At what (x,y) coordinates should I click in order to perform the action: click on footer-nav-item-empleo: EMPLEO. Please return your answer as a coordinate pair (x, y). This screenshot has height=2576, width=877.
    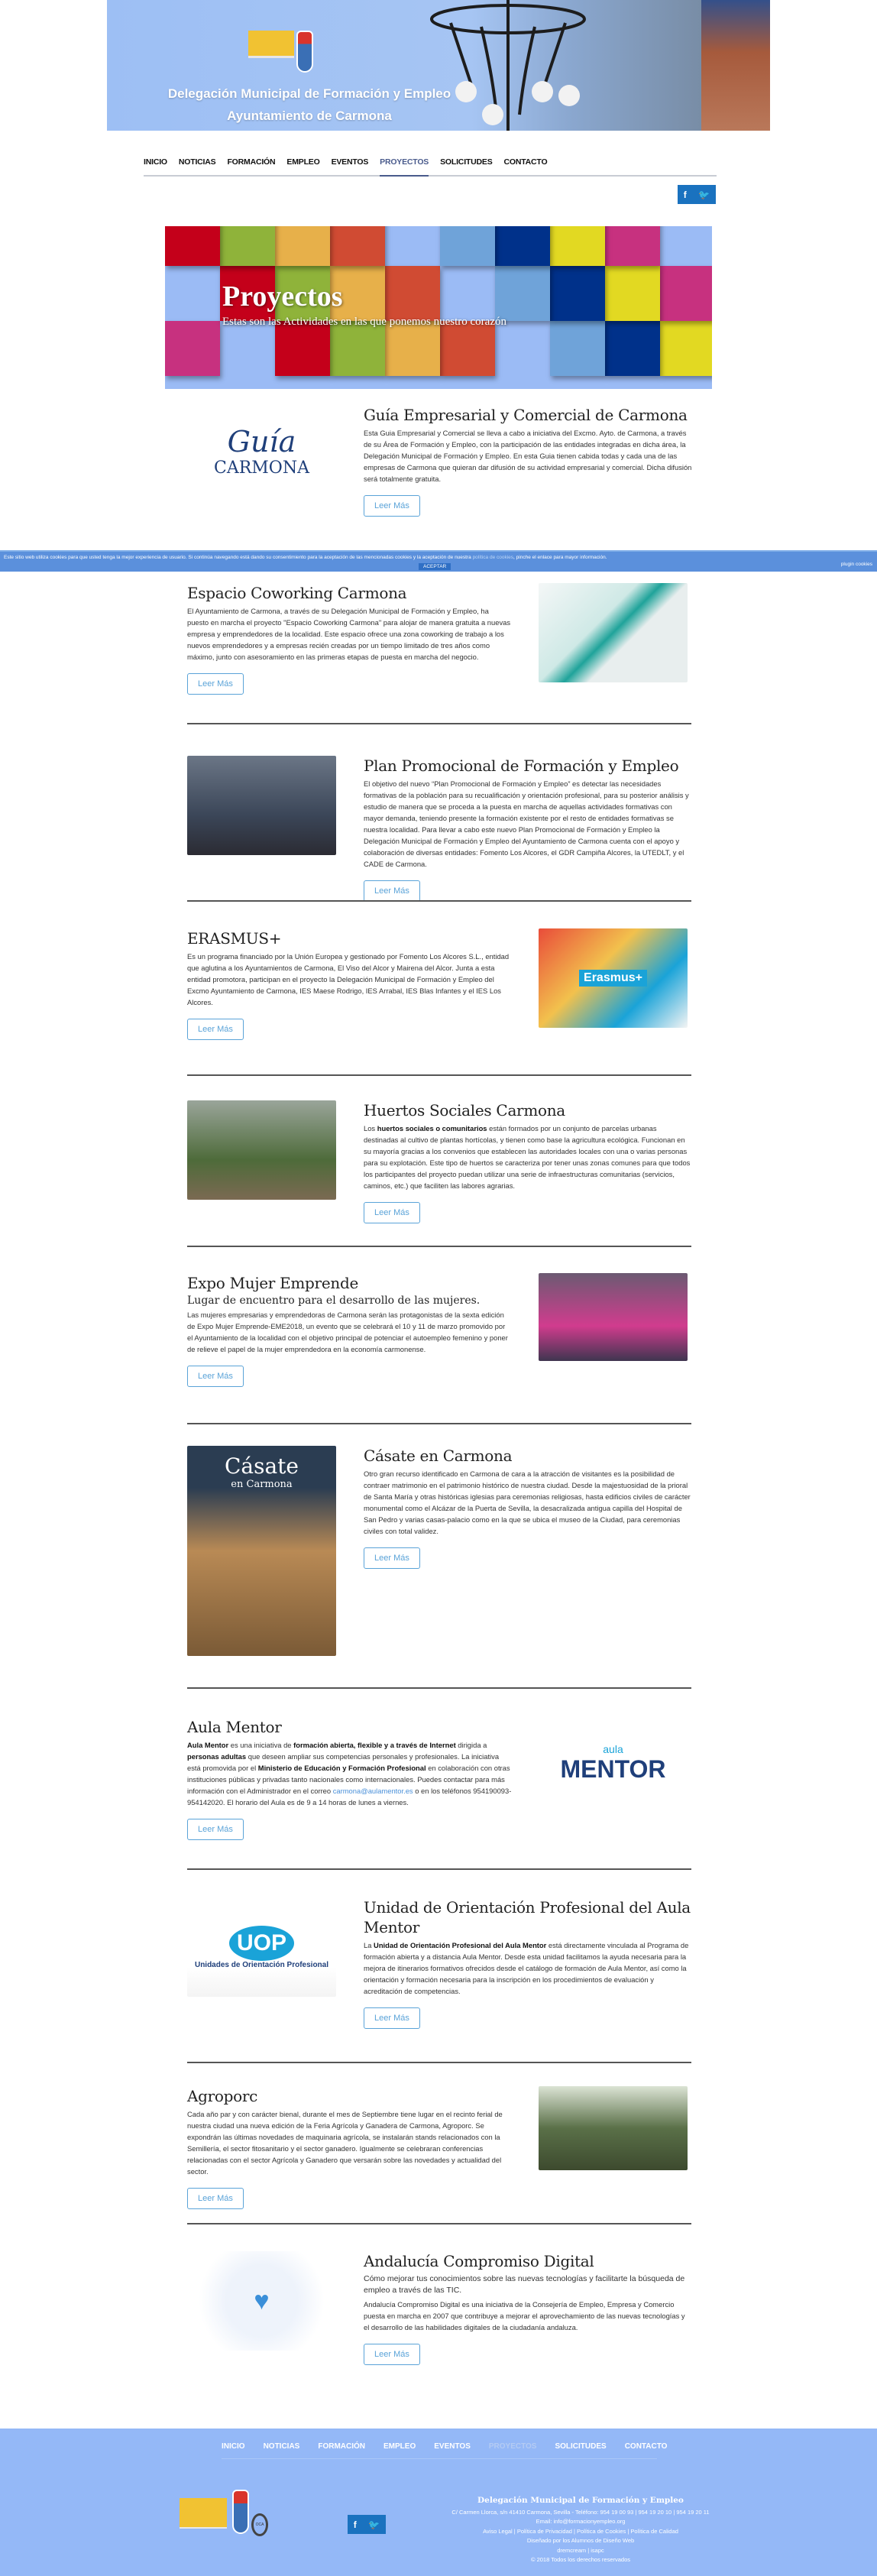
    Looking at the image, I should click on (399, 2443).